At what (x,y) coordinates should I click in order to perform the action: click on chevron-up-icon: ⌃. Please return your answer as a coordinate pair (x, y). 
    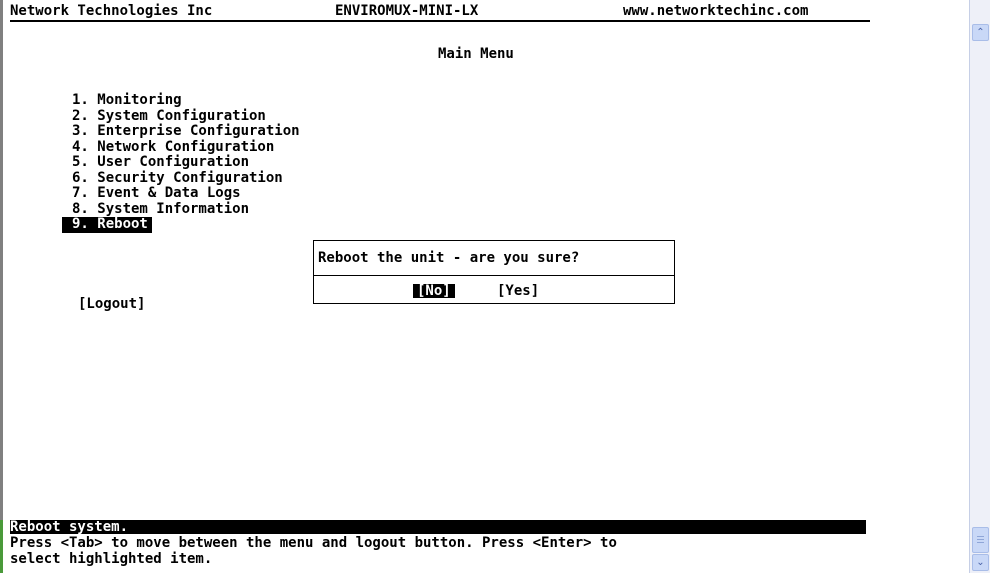
    Looking at the image, I should click on (980, 32).